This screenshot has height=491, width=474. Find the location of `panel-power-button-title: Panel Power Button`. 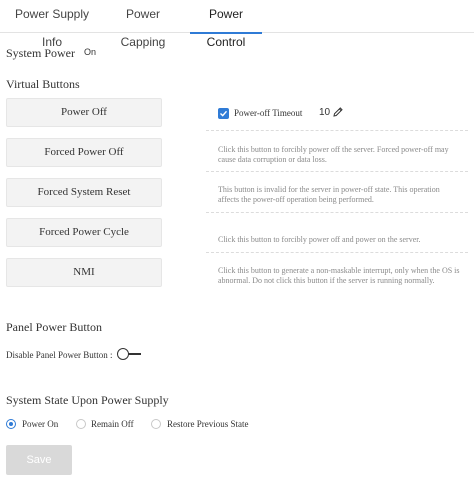

panel-power-button-title: Panel Power Button is located at coordinates (54, 327).